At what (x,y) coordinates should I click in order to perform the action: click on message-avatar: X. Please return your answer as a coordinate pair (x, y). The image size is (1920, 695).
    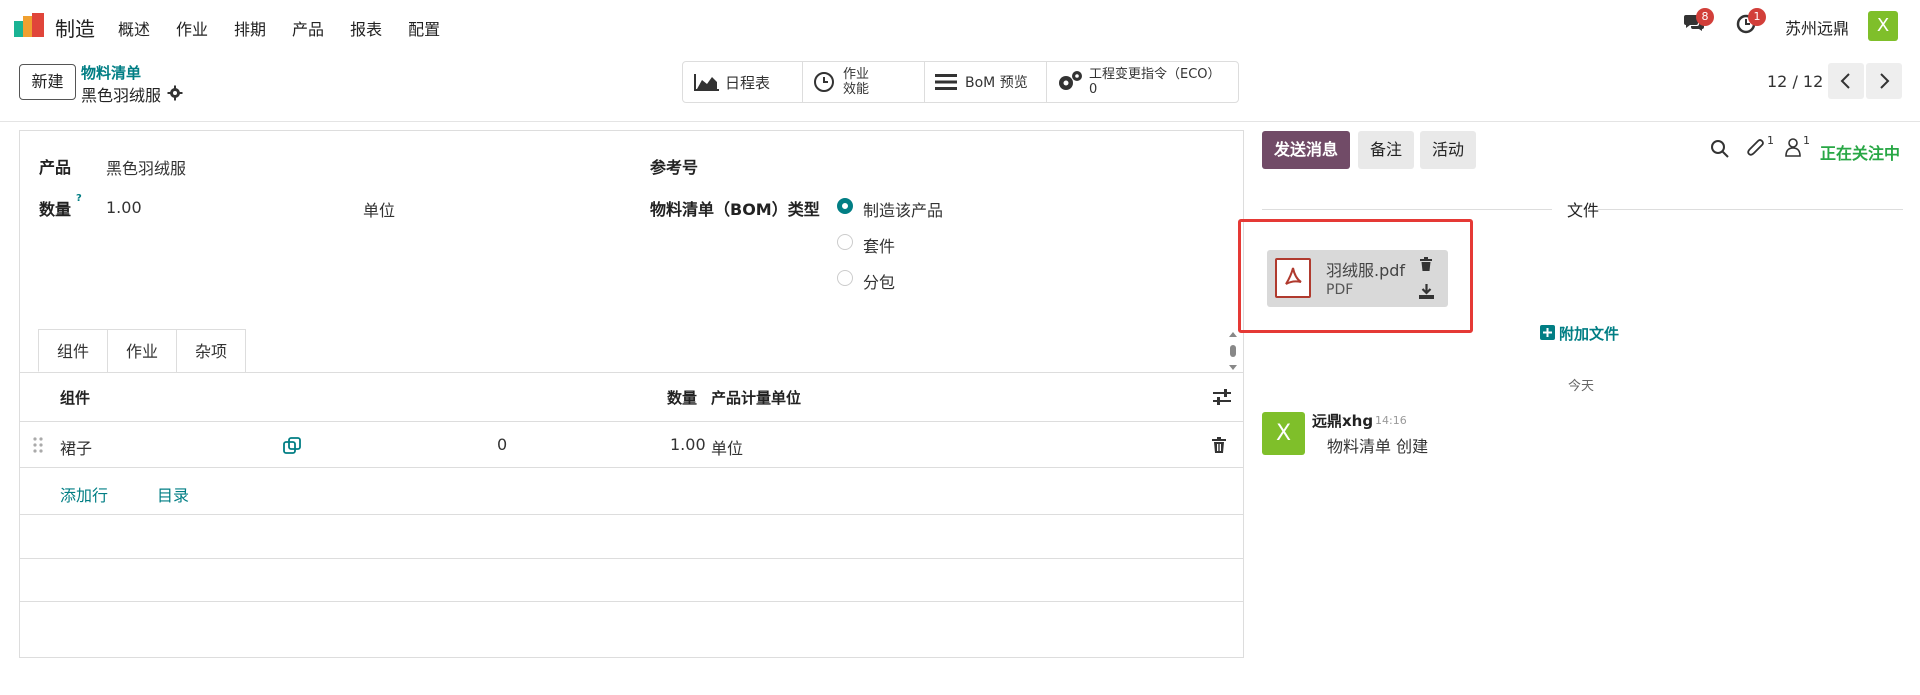
    Looking at the image, I should click on (1283, 433).